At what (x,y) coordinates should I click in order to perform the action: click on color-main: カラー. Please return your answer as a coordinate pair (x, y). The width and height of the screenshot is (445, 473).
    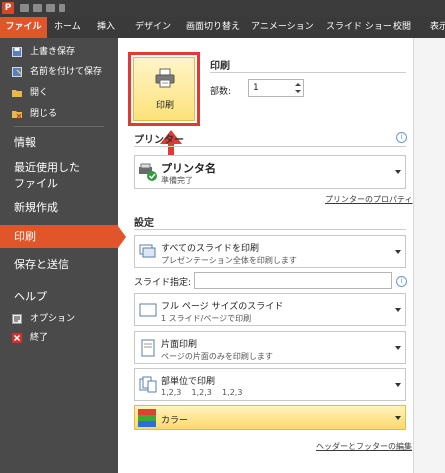
    Looking at the image, I should click on (175, 421).